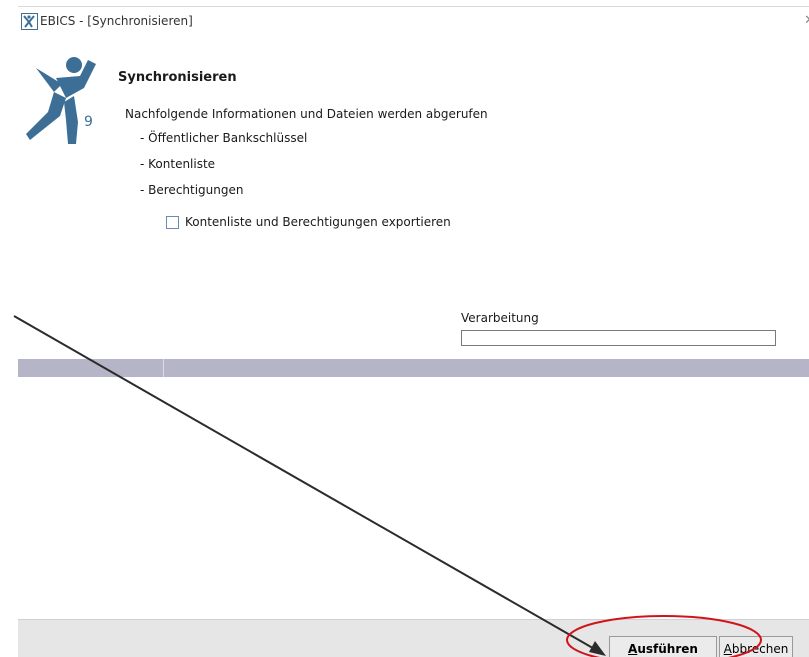  I want to click on list-header-separator, so click(163, 368).